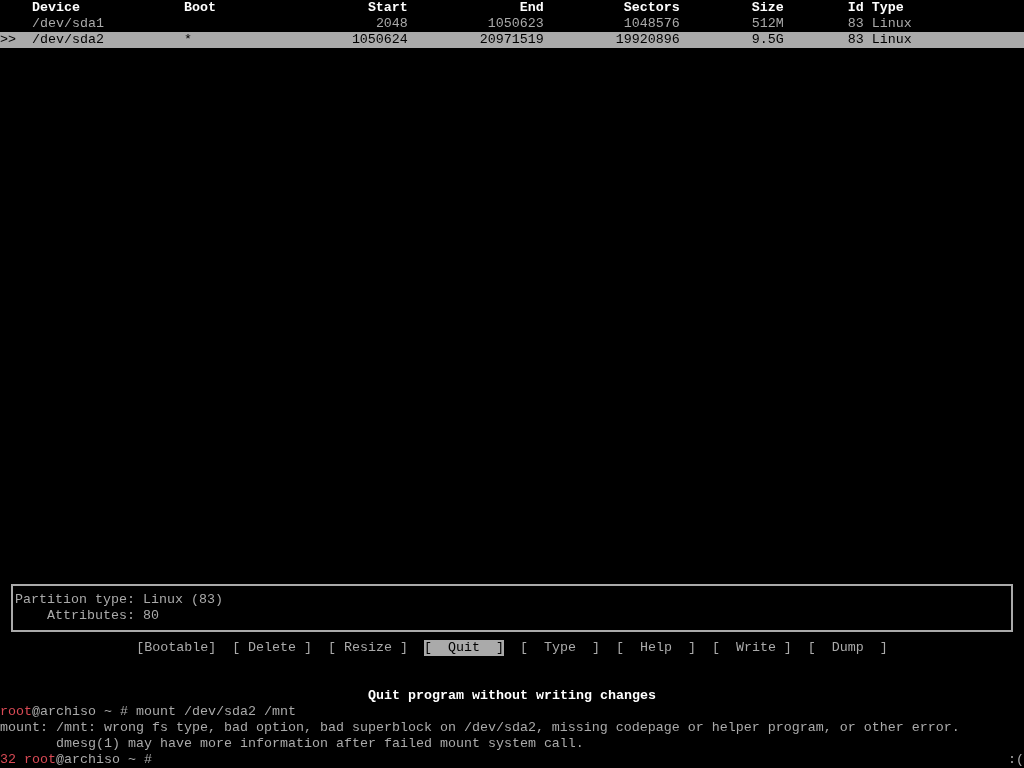 Image resolution: width=1024 pixels, height=768 pixels. Describe the element at coordinates (480, 728) in the screenshot. I see `shell-output: mount: /mnt: wrong fs type, bad option, bad superblock on /dev/sda2, missing codepage or helper program, or other error.` at that location.